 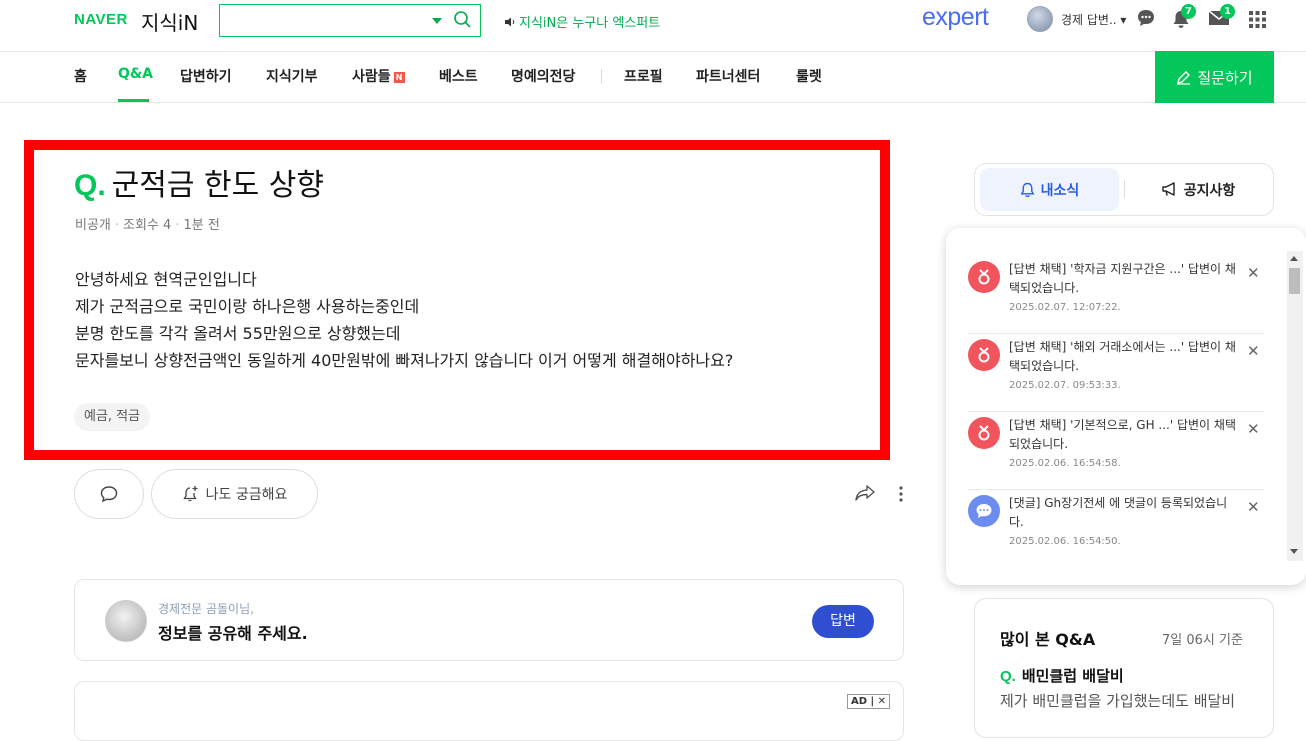 What do you see at coordinates (728, 76) in the screenshot?
I see `nav-partner-center: 파트너센터` at bounding box center [728, 76].